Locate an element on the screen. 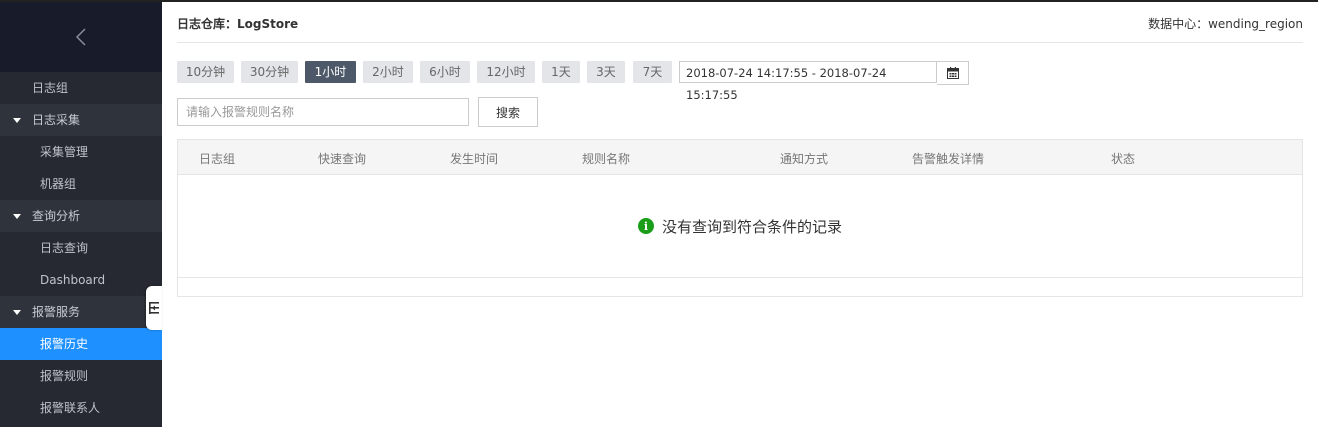 This screenshot has width=1318, height=427. sidebar-item: 采集管理 is located at coordinates (81, 152).